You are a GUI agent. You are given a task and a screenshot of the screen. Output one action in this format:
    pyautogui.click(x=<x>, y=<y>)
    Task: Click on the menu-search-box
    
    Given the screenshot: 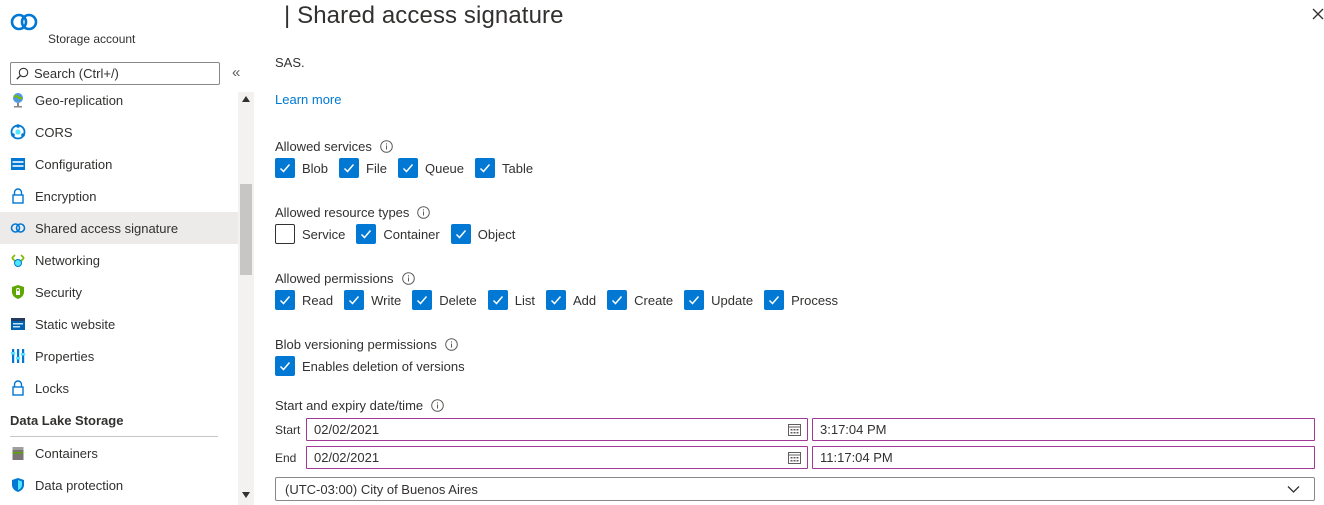 What is the action you would take?
    pyautogui.click(x=115, y=73)
    